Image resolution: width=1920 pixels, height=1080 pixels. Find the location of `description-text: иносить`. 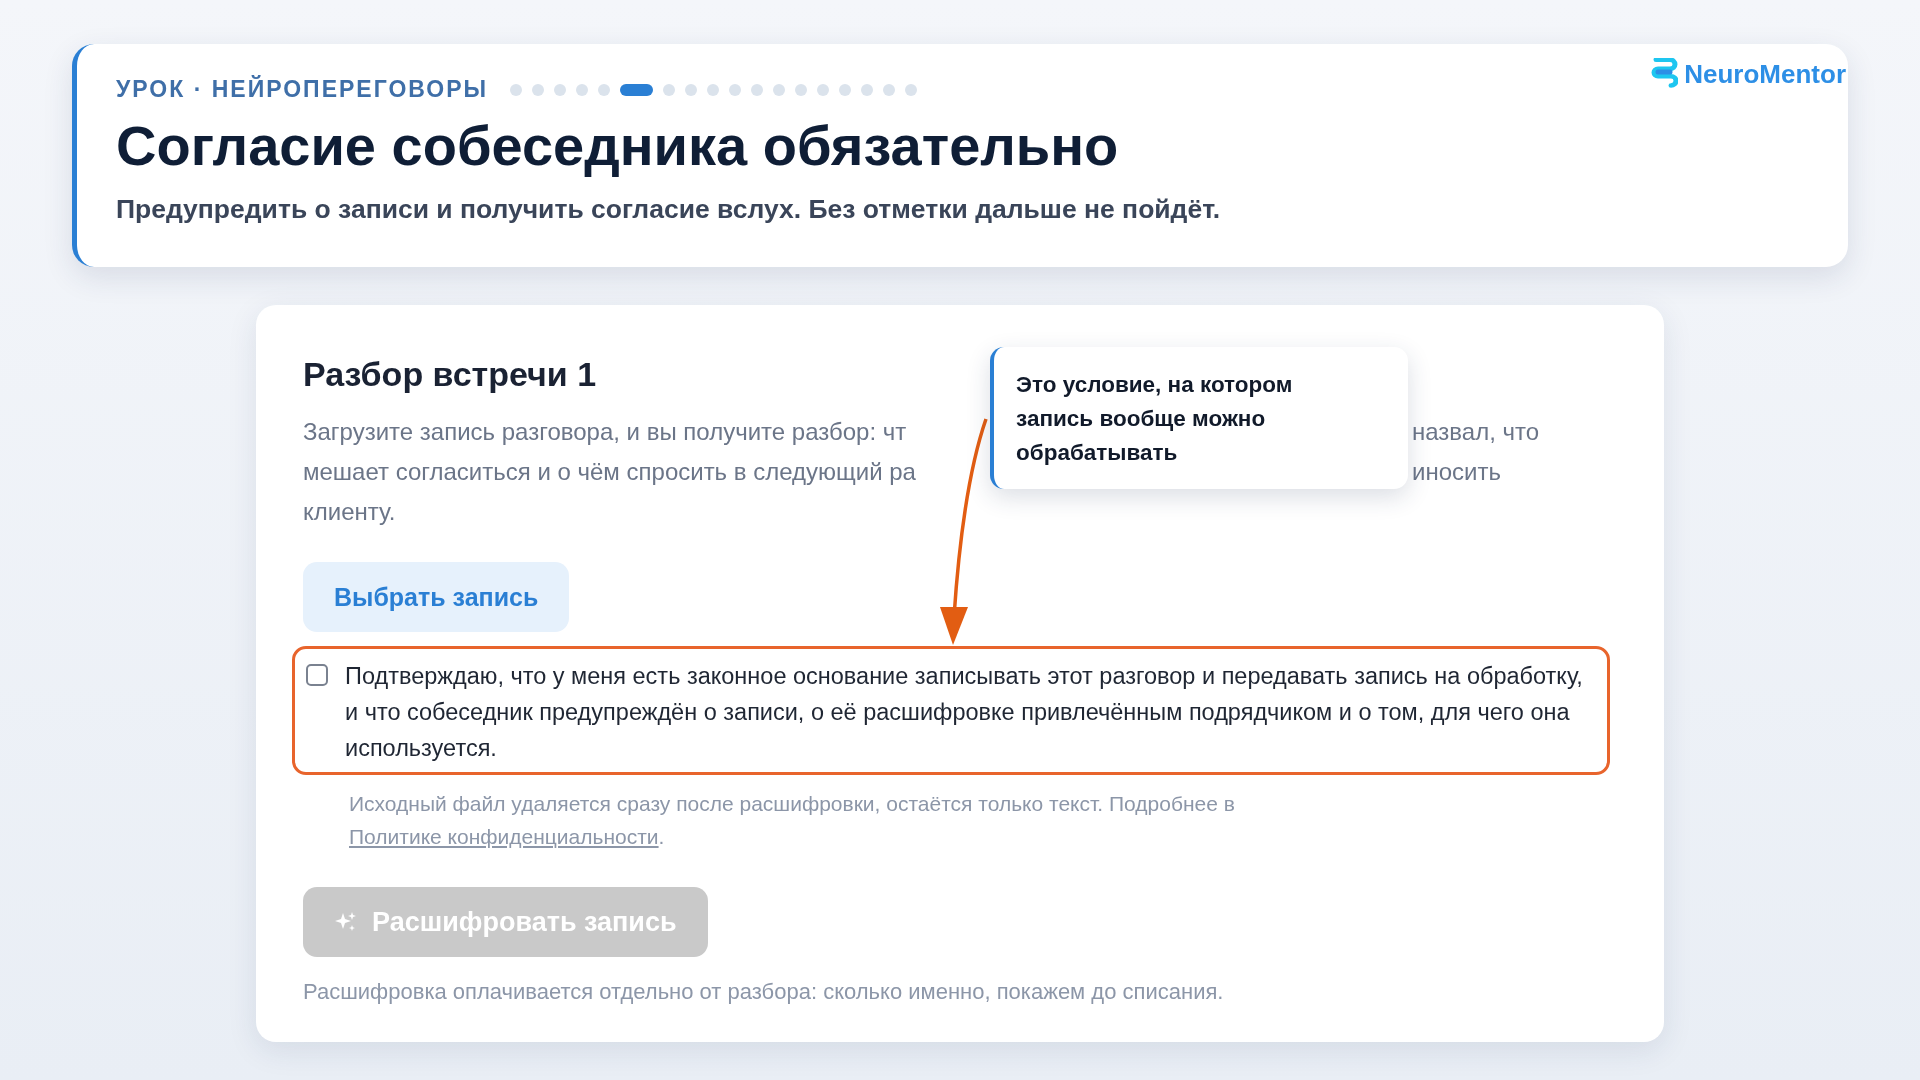

description-text: иносить is located at coordinates (1456, 472).